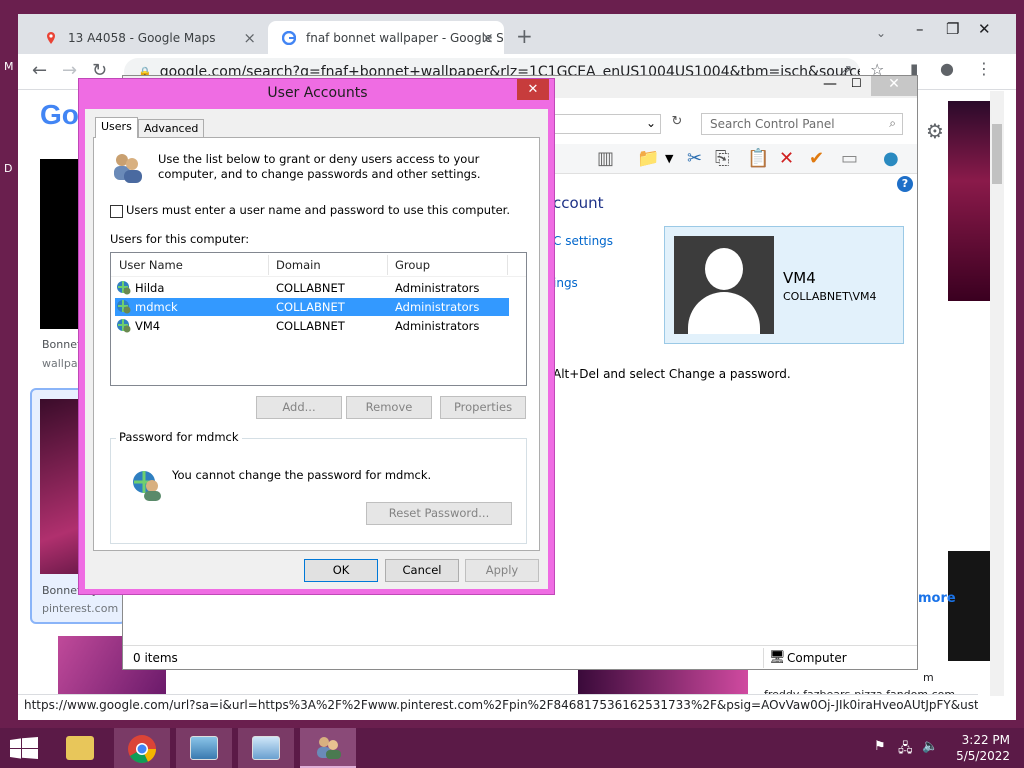 This screenshot has height=768, width=1024. What do you see at coordinates (905, 184) in the screenshot?
I see `help-icon: ?` at bounding box center [905, 184].